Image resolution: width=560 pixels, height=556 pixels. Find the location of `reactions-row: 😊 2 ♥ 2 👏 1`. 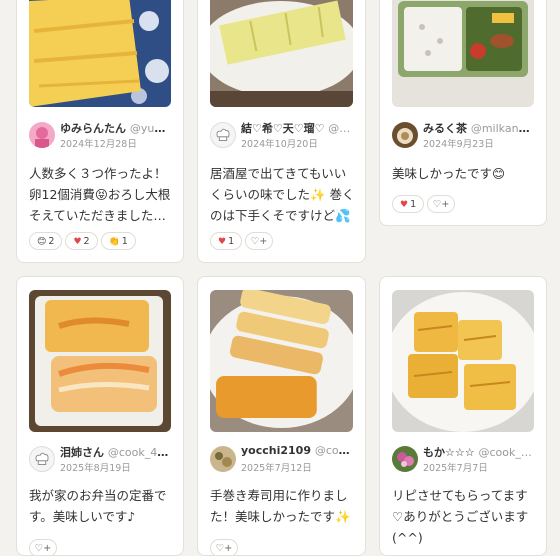

reactions-row: 😊 2 ♥ 2 👏 1 is located at coordinates (84, 242).